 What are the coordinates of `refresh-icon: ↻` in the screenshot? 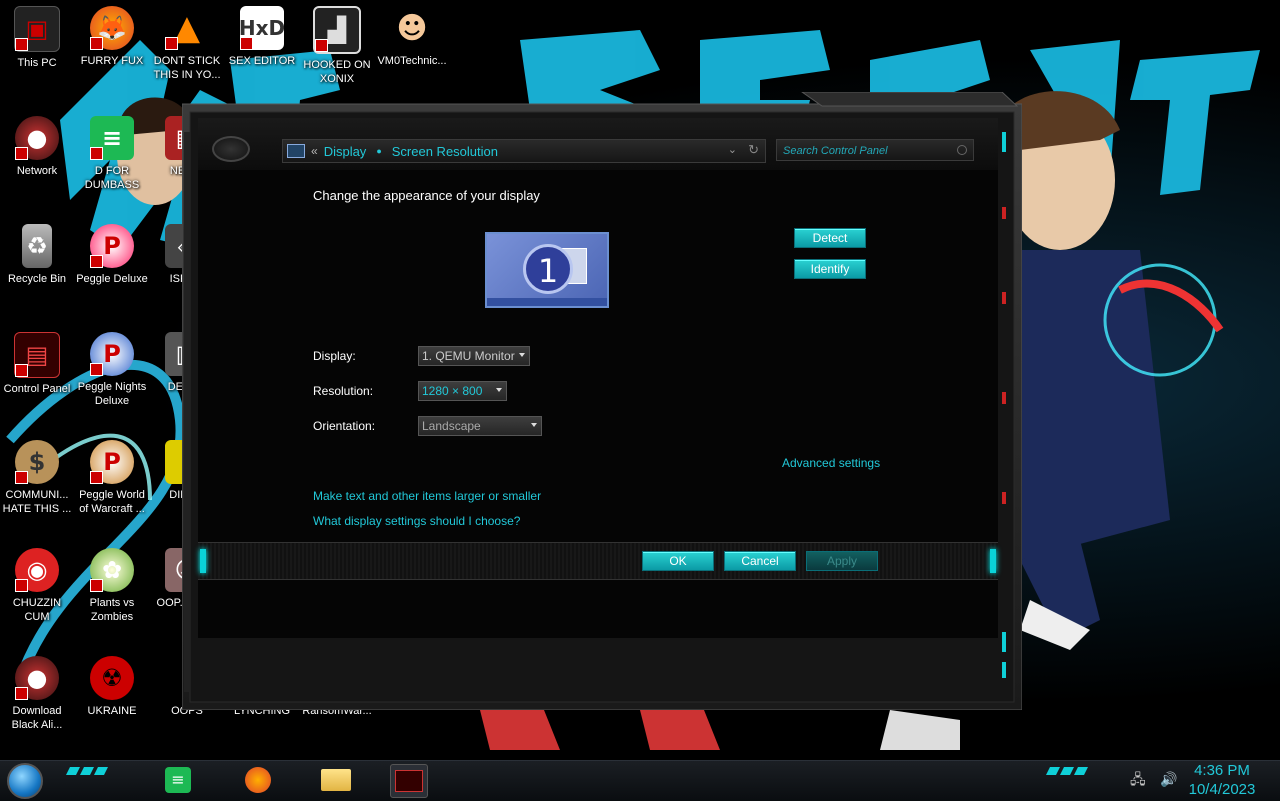 It's located at (753, 150).